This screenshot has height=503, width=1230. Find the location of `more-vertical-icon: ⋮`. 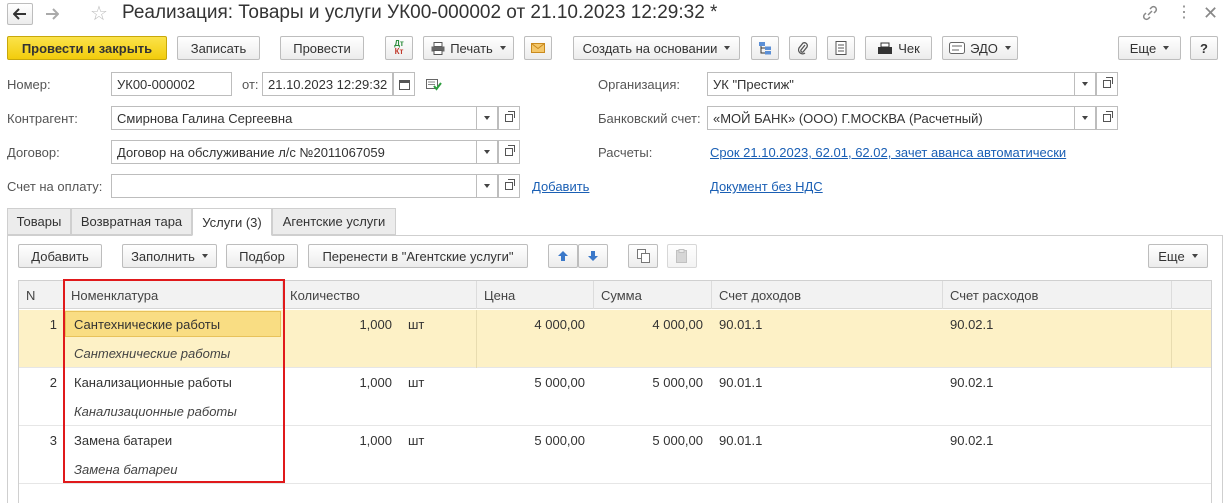

more-vertical-icon: ⋮ is located at coordinates (1184, 14).